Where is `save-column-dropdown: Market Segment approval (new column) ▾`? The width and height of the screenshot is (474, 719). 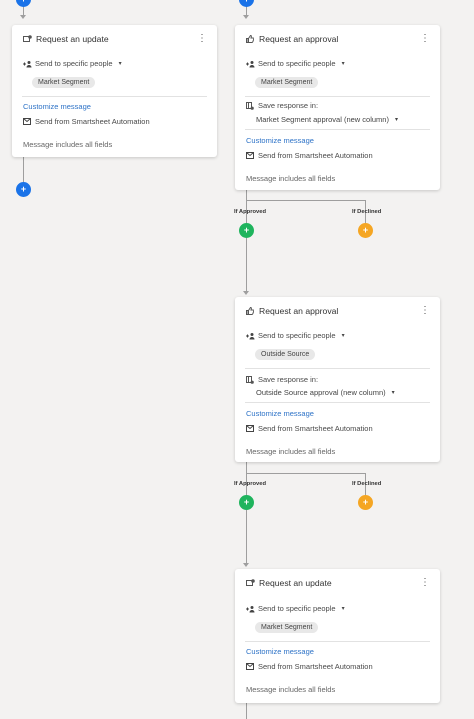 save-column-dropdown: Market Segment approval (new column) ▾ is located at coordinates (327, 119).